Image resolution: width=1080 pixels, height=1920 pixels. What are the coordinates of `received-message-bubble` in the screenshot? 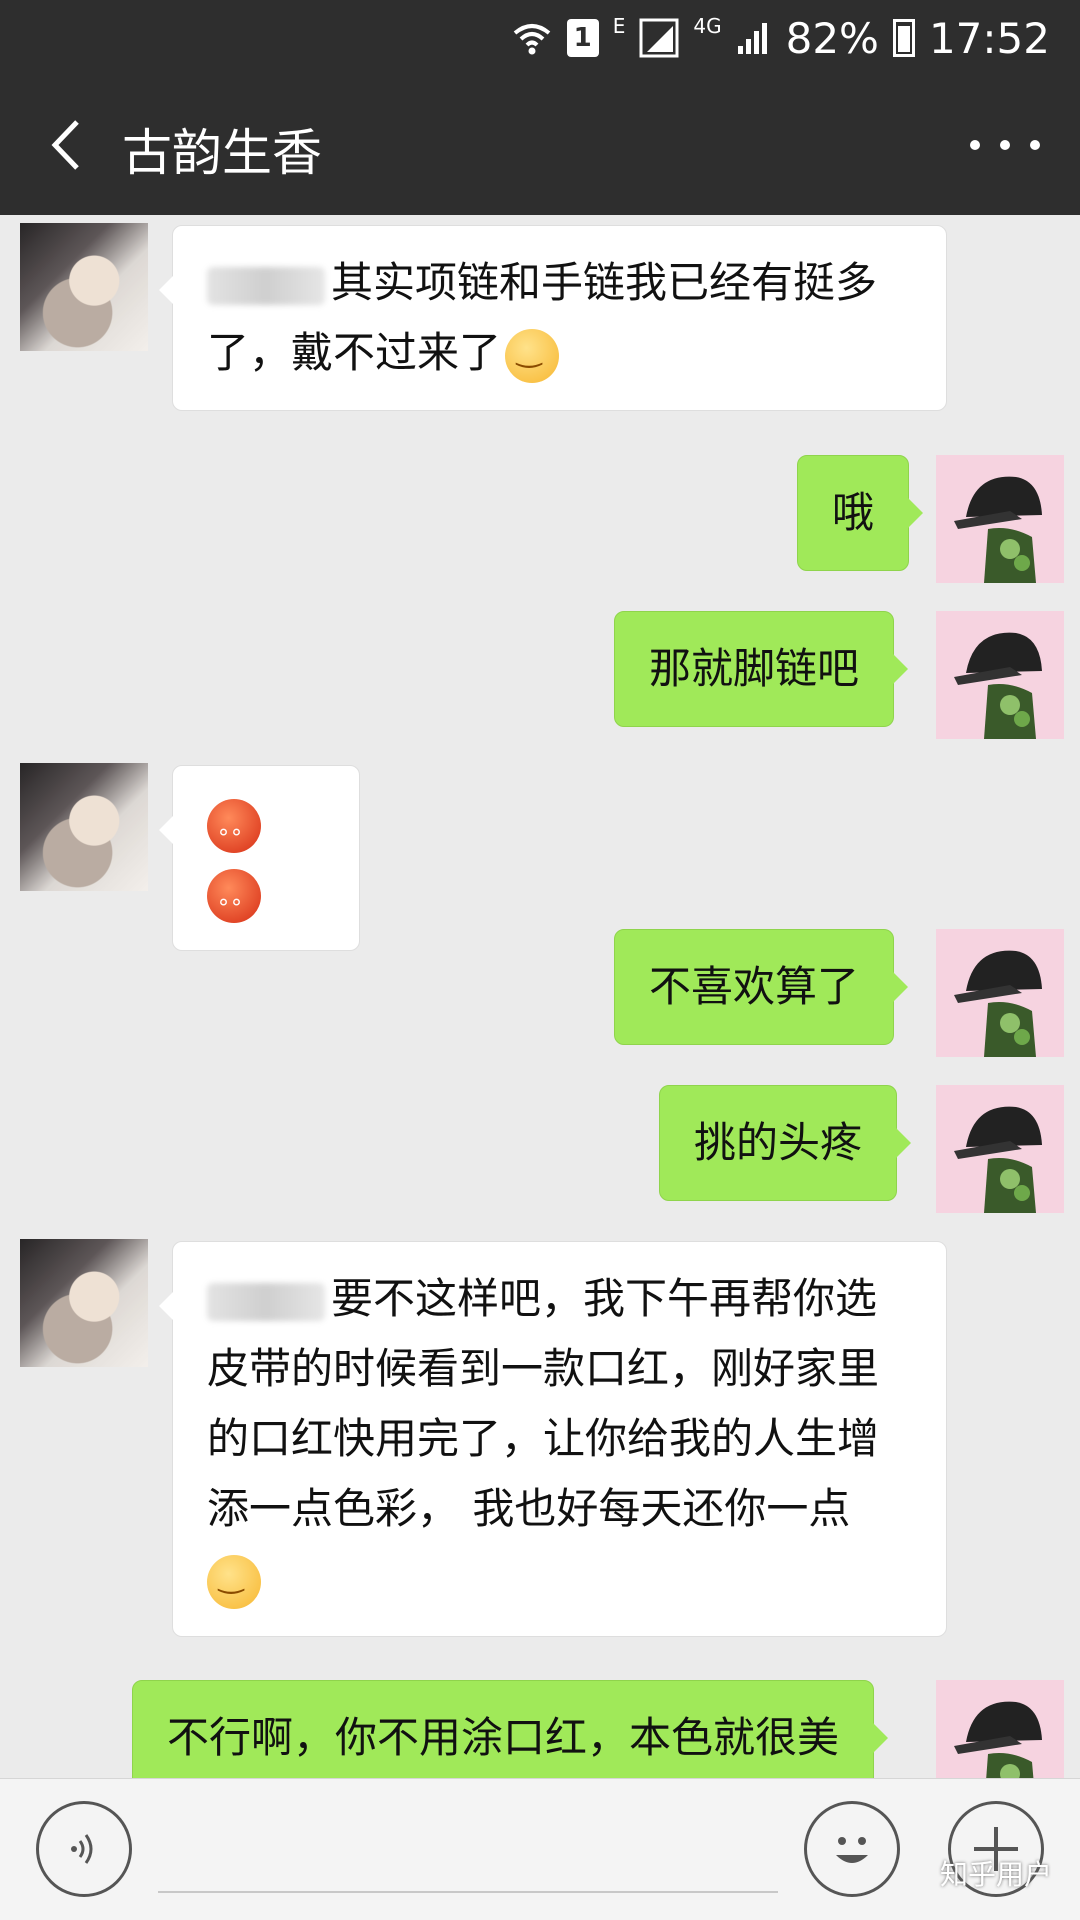 It's located at (259, 858).